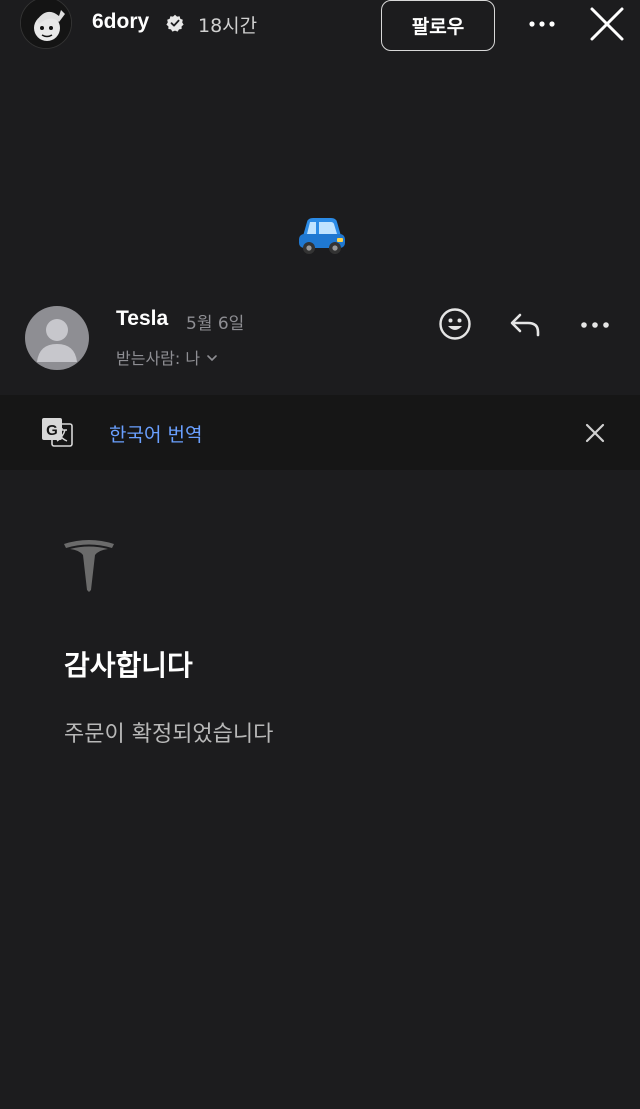  What do you see at coordinates (46, 24) in the screenshot?
I see `user-avatar` at bounding box center [46, 24].